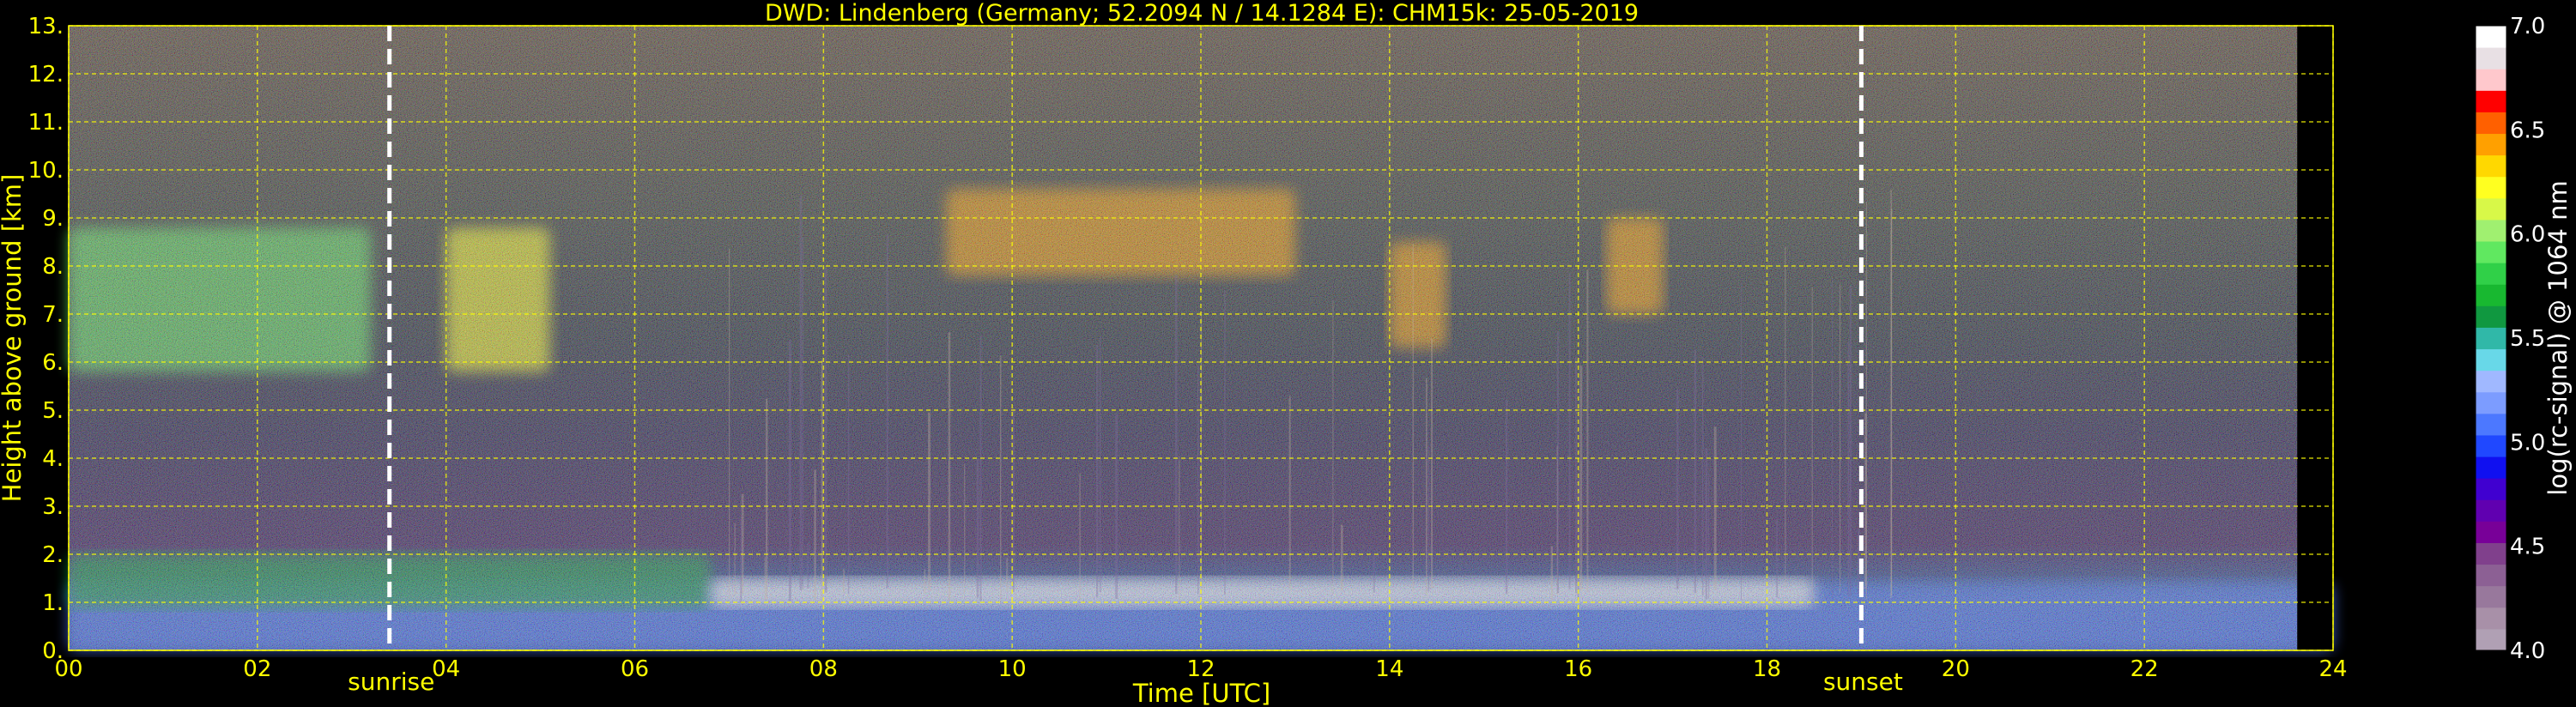 Image resolution: width=2576 pixels, height=707 pixels. Describe the element at coordinates (68, 669) in the screenshot. I see `x-tick-label: 00` at that location.